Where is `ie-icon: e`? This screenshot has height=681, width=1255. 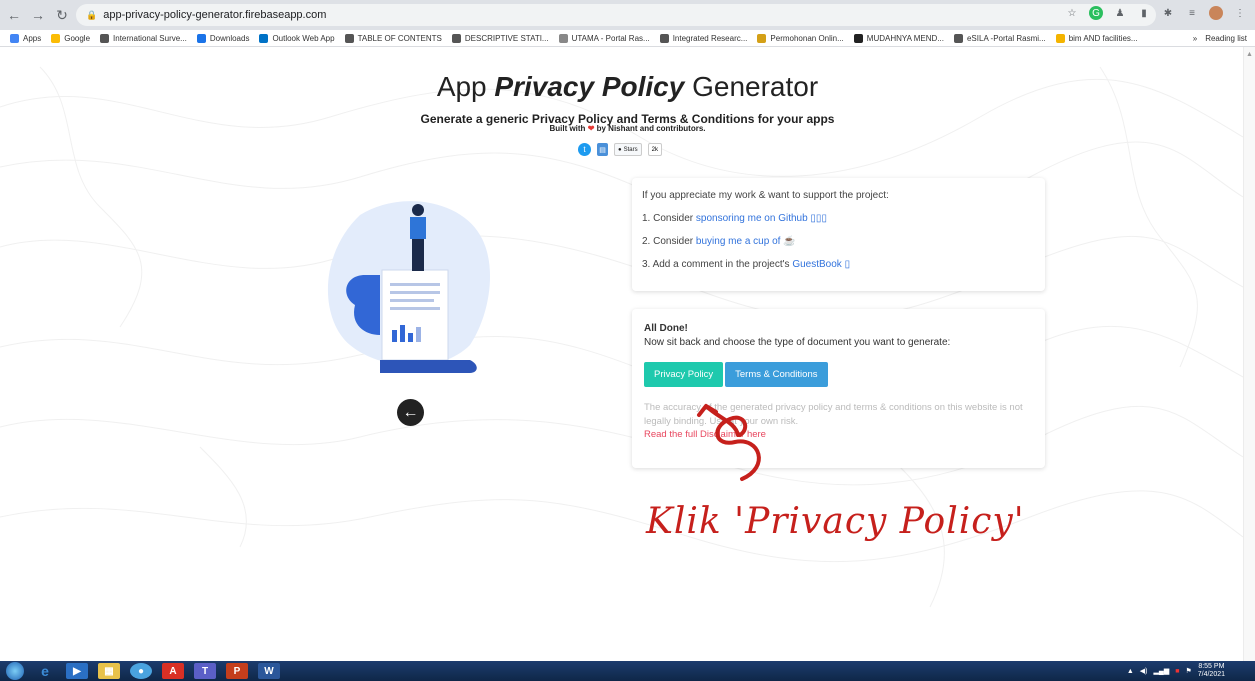
ie-icon: e is located at coordinates (45, 671).